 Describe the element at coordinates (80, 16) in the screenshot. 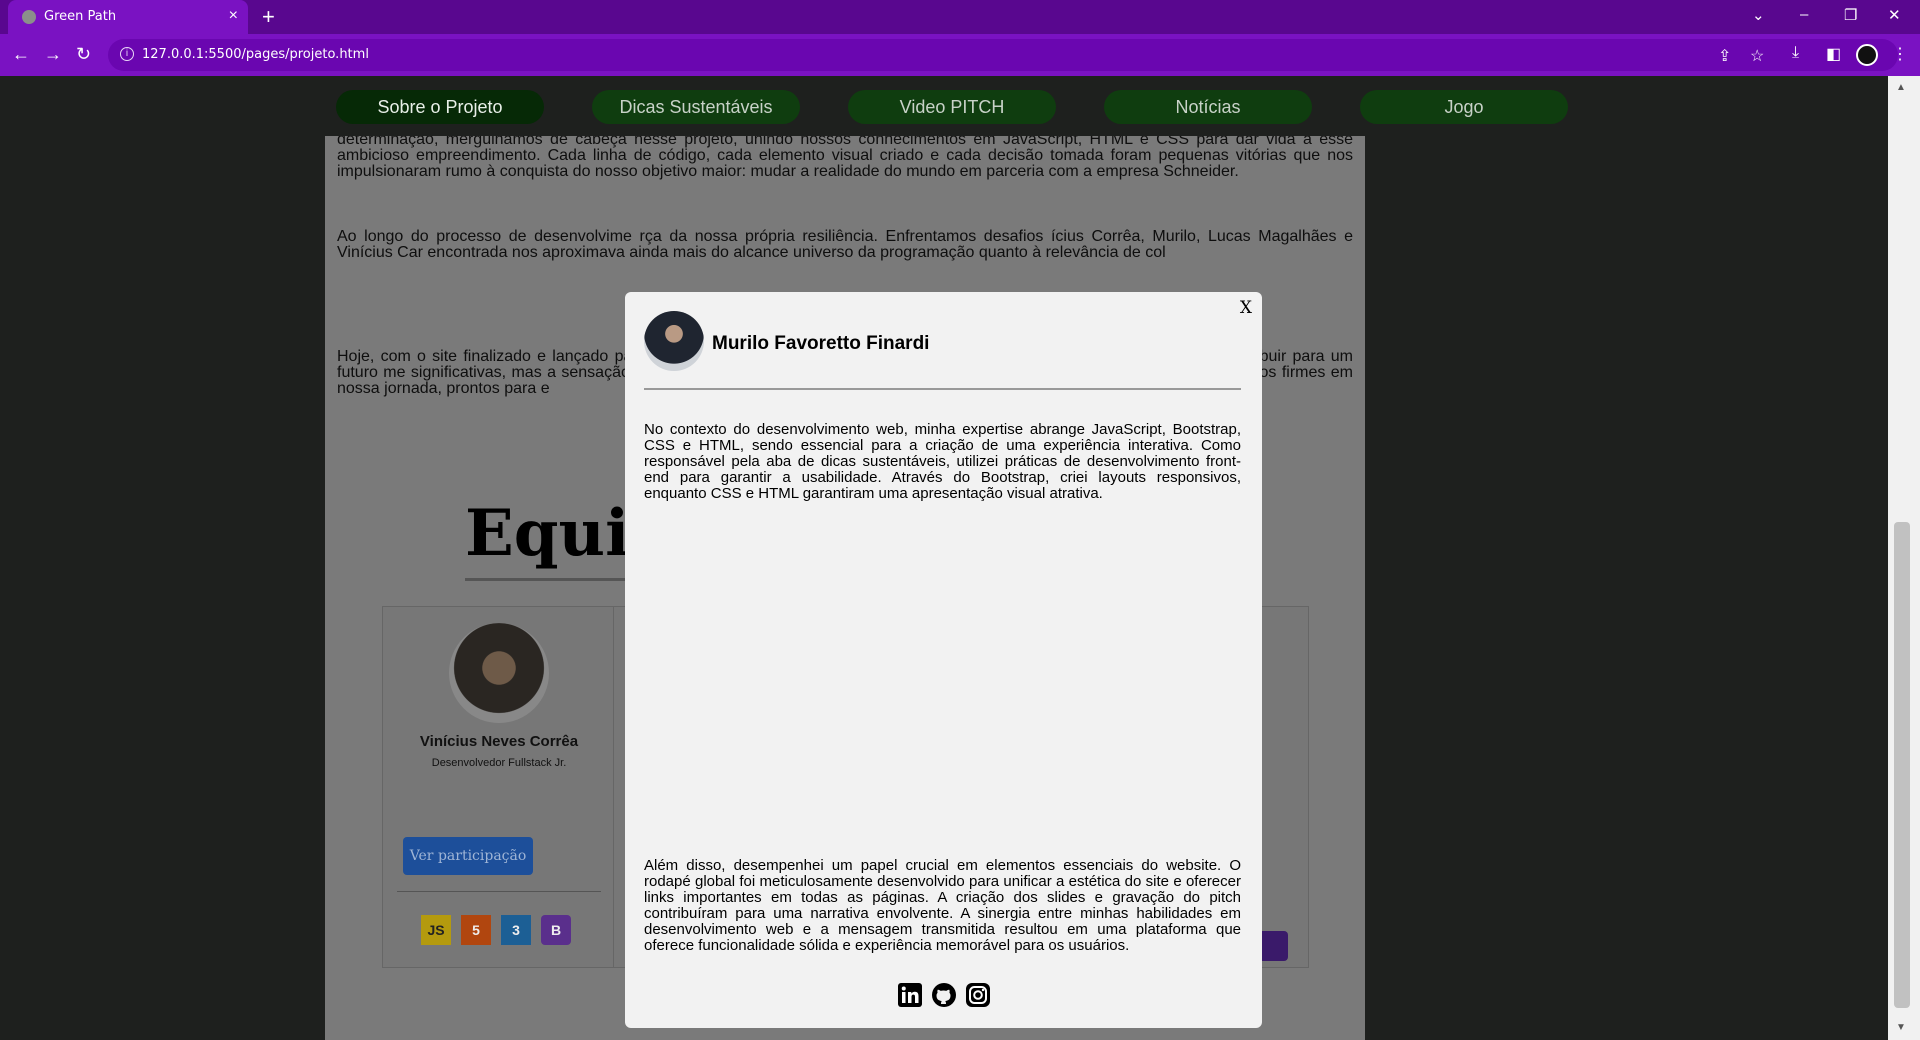

I see `tab-title: Green Path` at that location.